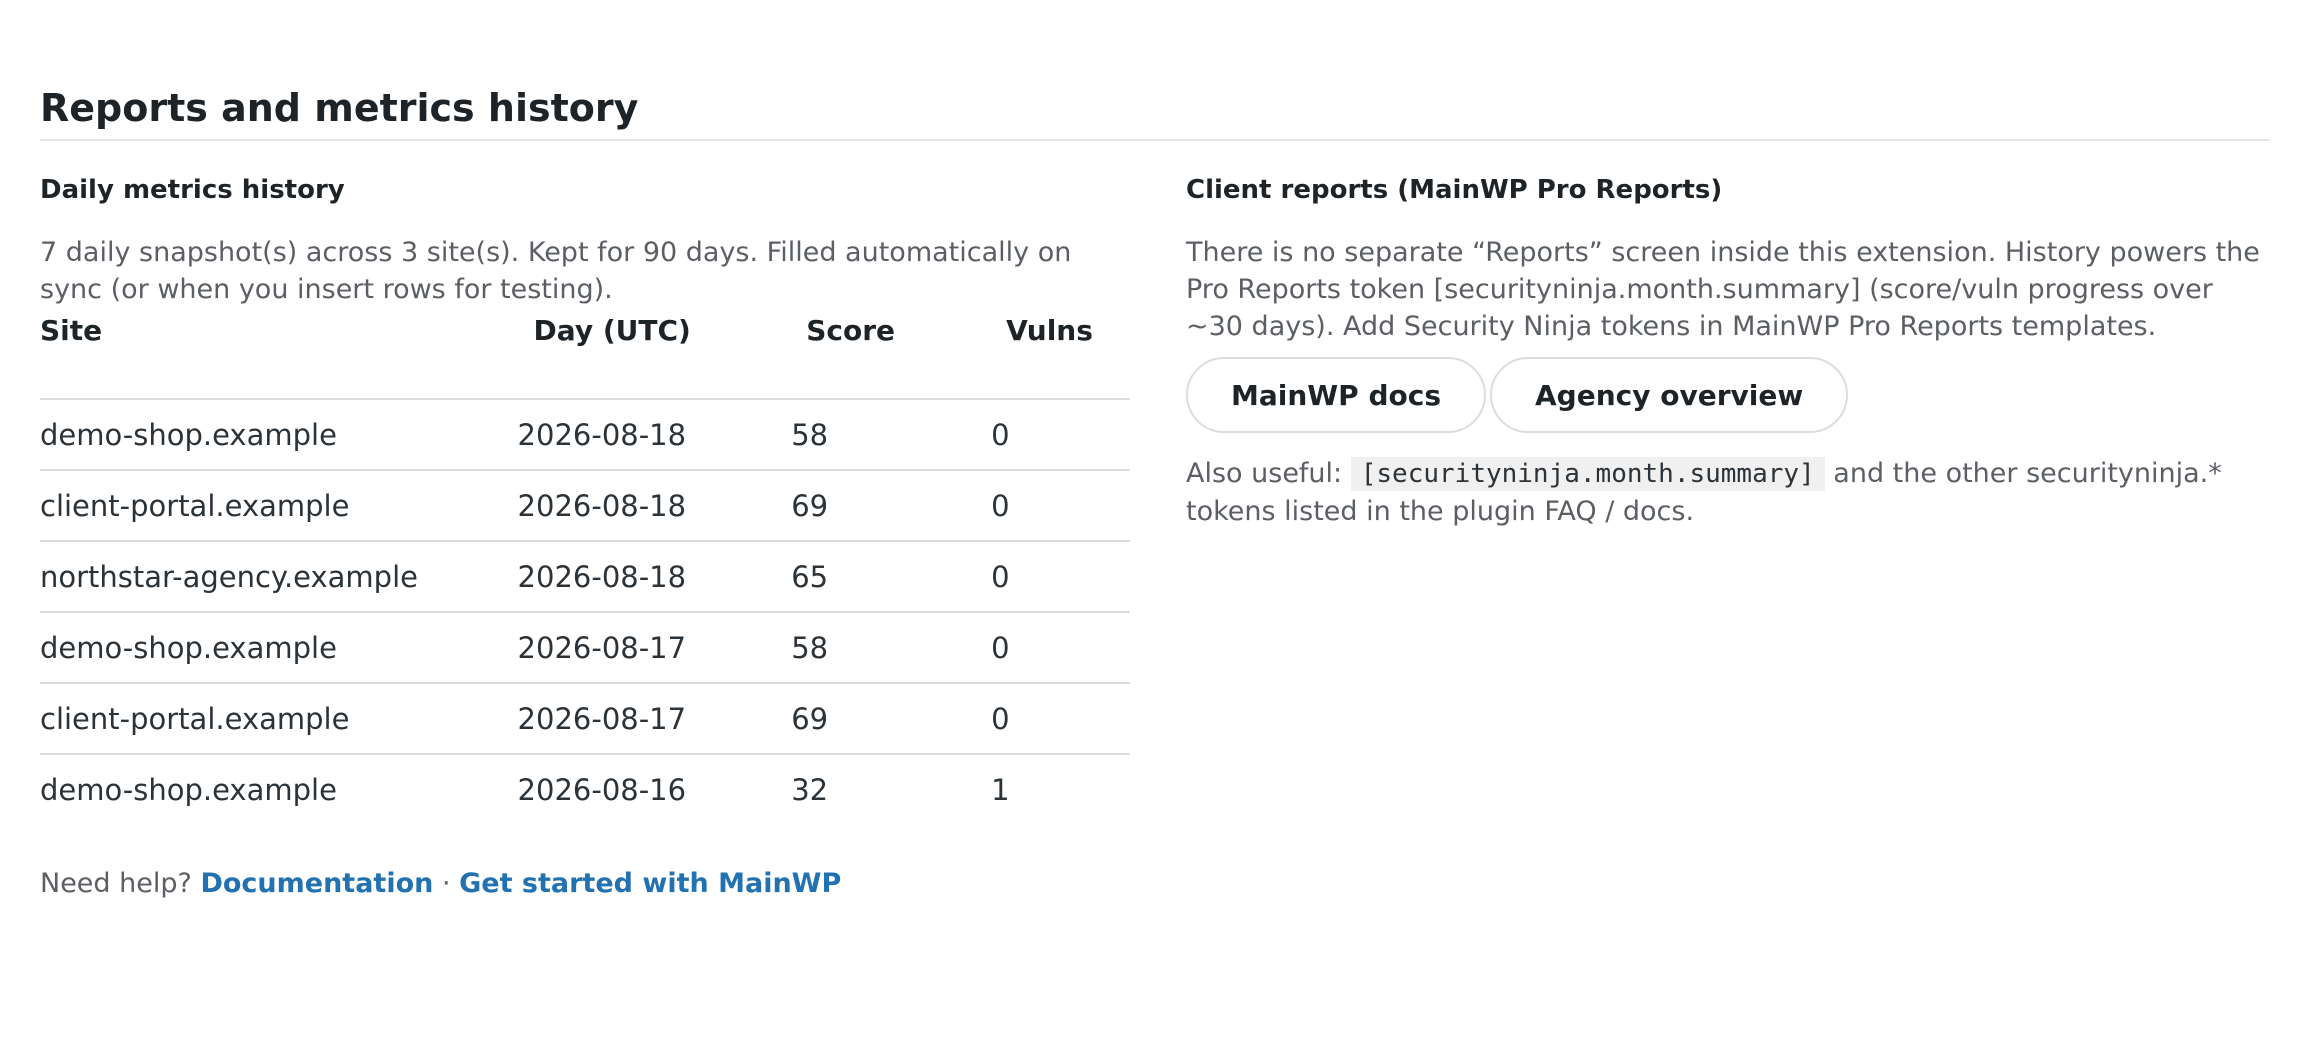 The height and width of the screenshot is (1050, 2300). I want to click on table-row: demo-shop.example 2026-08-16 32 1, so click(585, 789).